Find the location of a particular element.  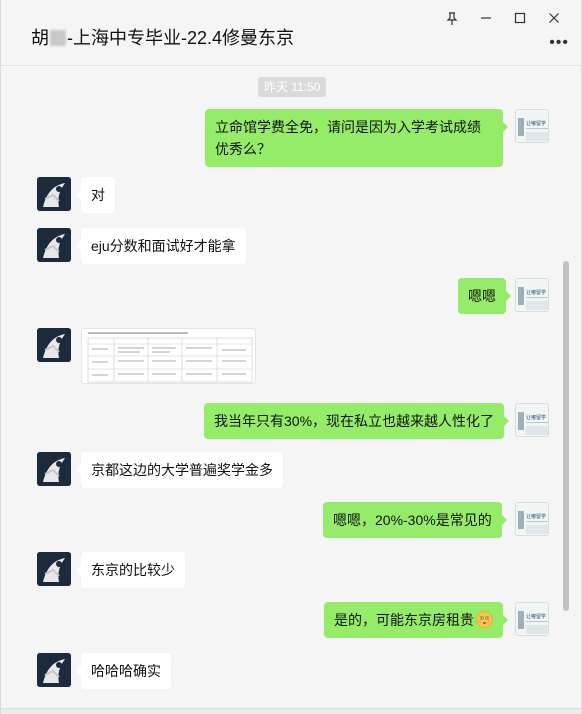

maximize-icon is located at coordinates (520, 18).